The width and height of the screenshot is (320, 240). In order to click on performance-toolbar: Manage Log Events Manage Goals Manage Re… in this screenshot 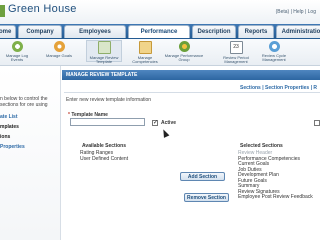, I will do `click(160, 52)`.